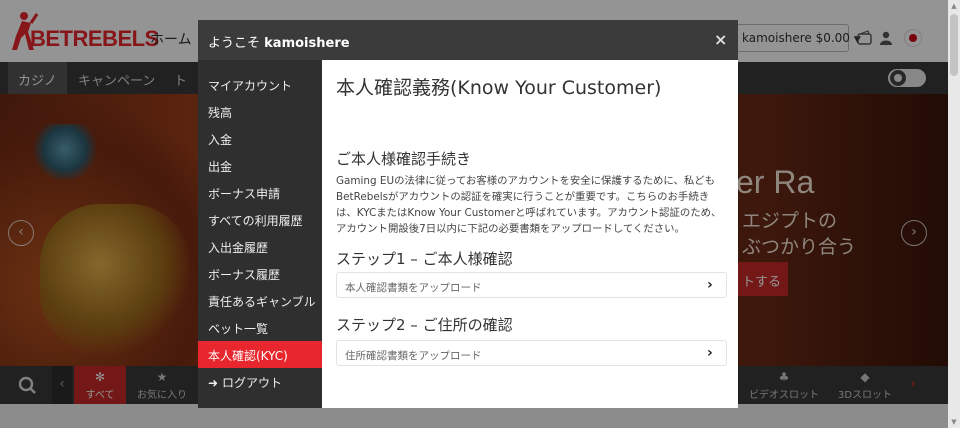 This screenshot has width=960, height=428. What do you see at coordinates (260, 300) in the screenshot?
I see `menu-item-responsible-gambling: 責任あるギャンブル` at bounding box center [260, 300].